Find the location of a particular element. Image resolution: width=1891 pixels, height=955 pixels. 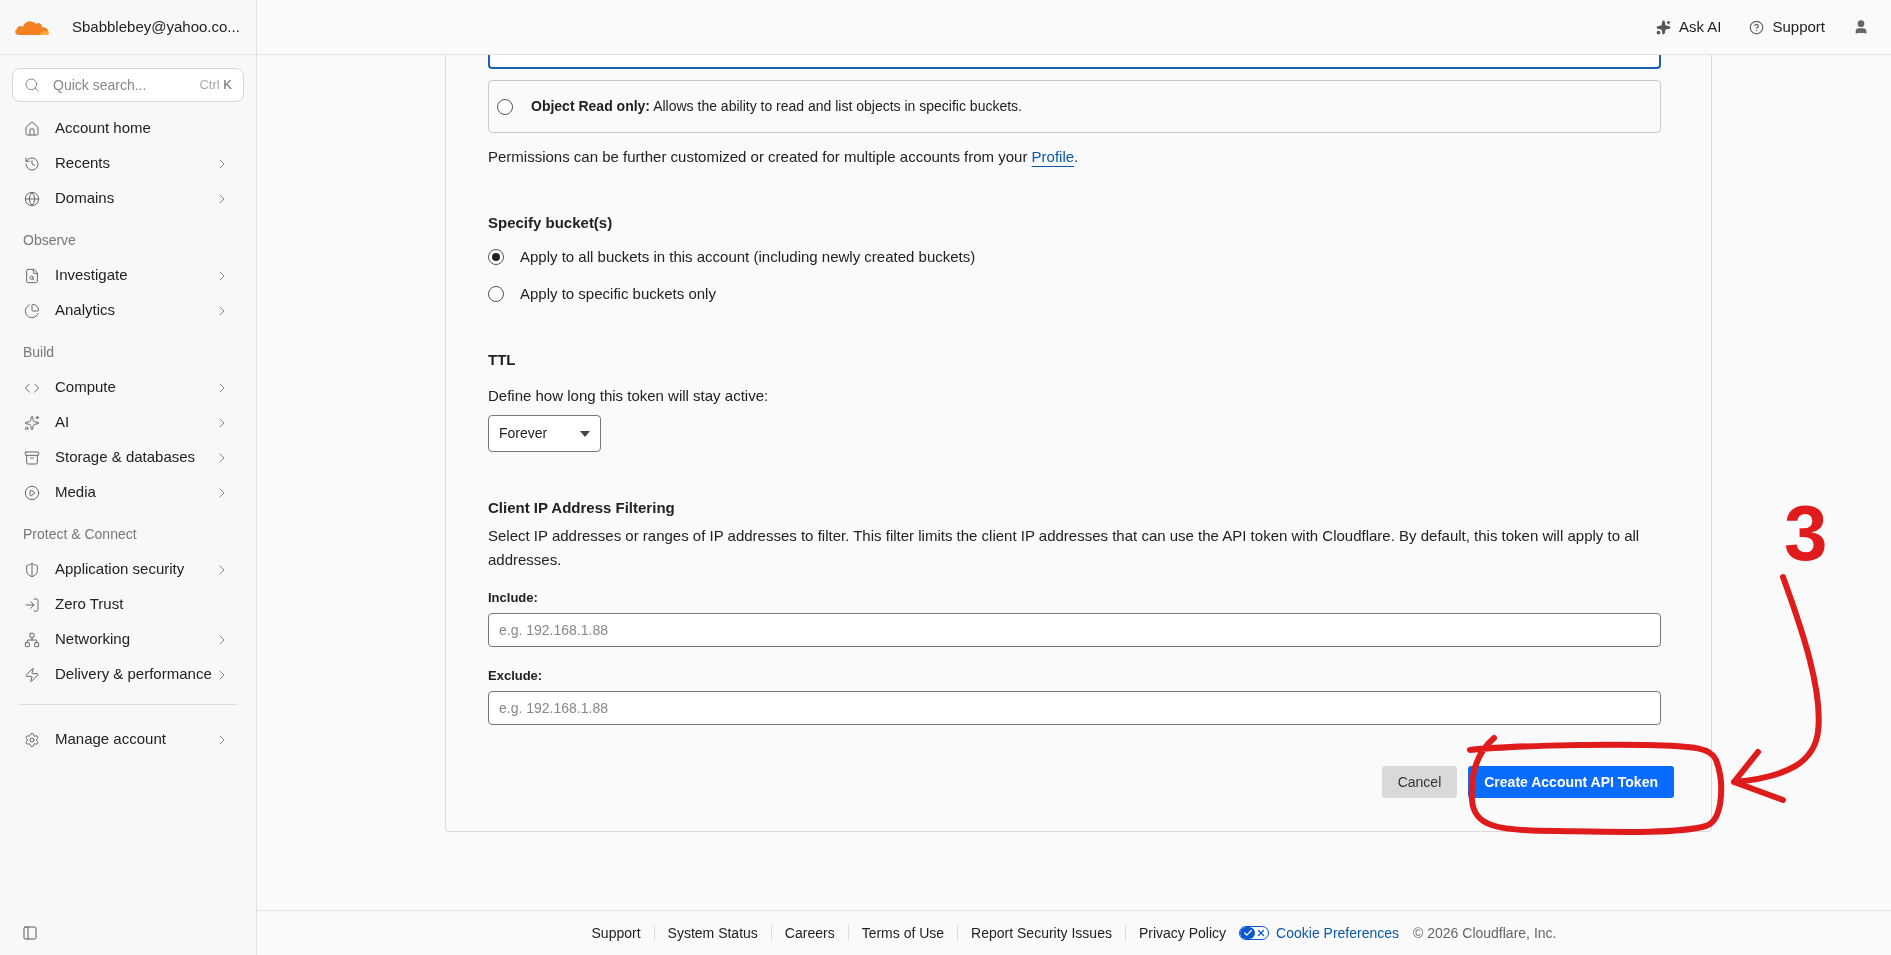

sidebar-item: Storage & databases is located at coordinates (128, 457).